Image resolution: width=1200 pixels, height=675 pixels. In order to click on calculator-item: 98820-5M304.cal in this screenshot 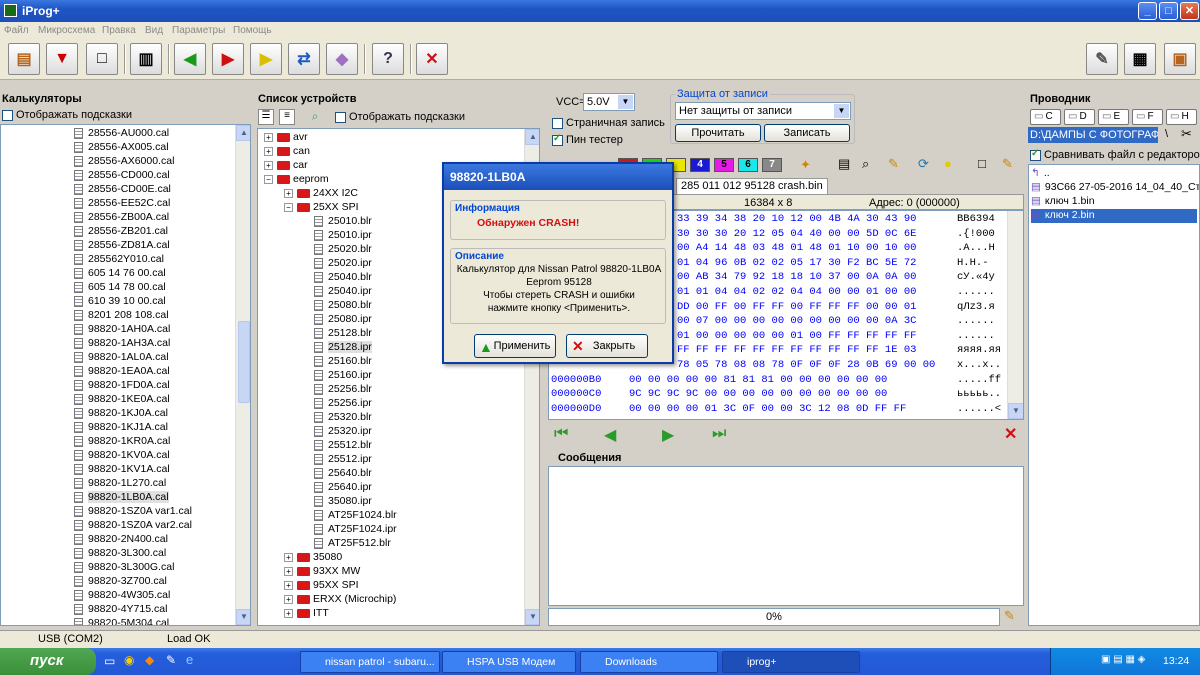, I will do `click(121, 621)`.